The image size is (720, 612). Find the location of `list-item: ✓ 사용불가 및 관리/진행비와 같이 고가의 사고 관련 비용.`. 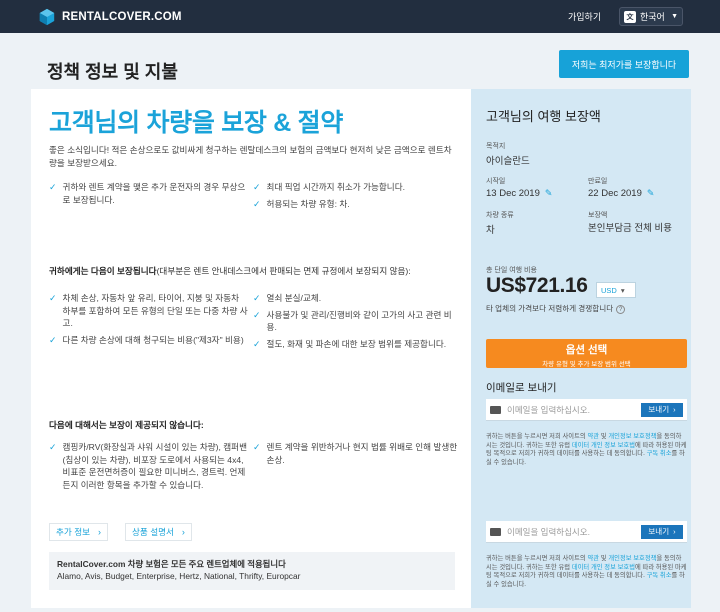

list-item: ✓ 사용불가 및 관리/진행비와 같이 고가의 사고 관련 비용. is located at coordinates (352, 321).